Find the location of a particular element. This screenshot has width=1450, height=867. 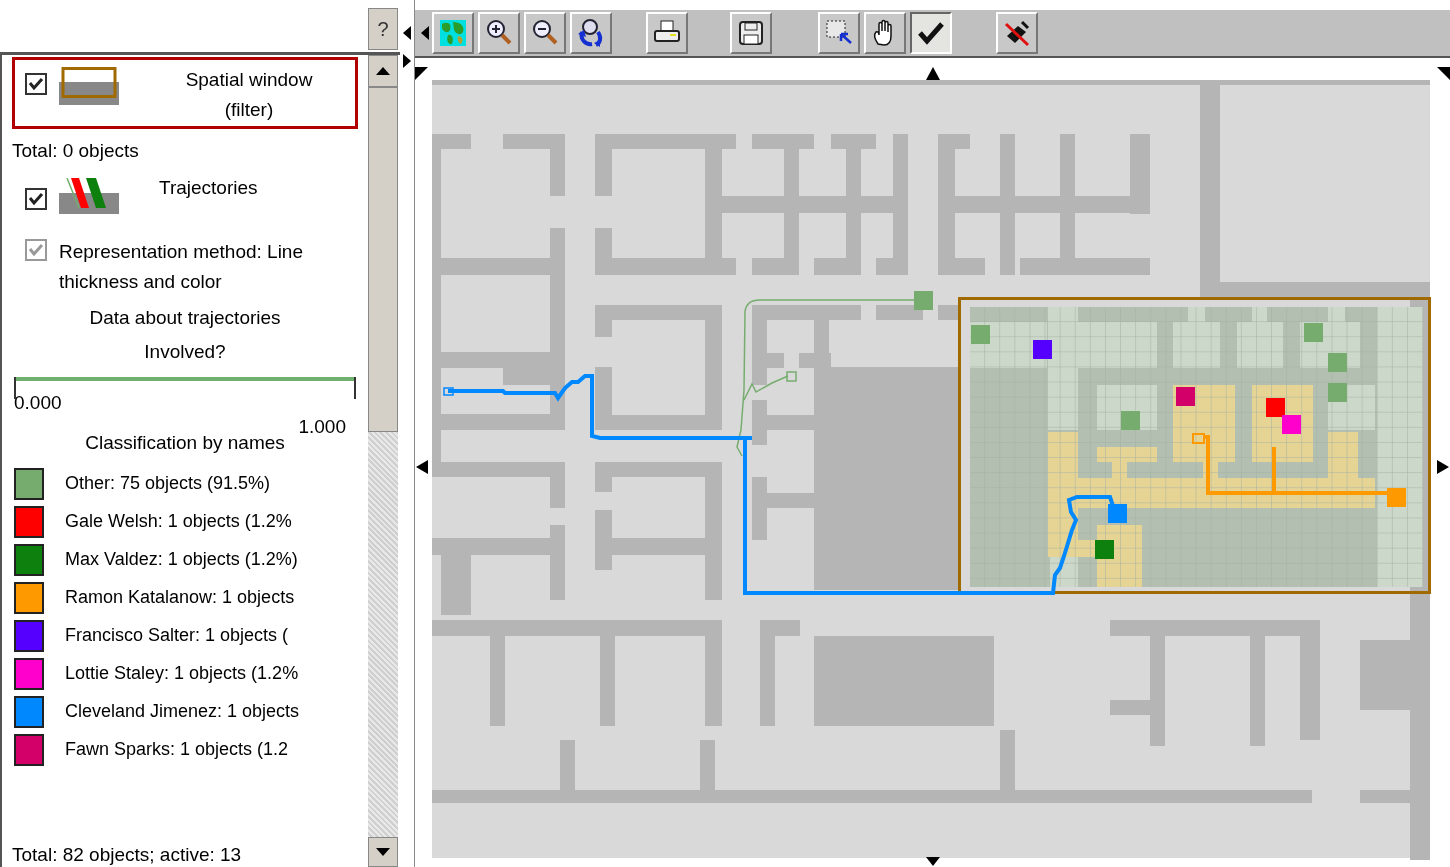

layer-label: Spatial window (filter) is located at coordinates (249, 95).